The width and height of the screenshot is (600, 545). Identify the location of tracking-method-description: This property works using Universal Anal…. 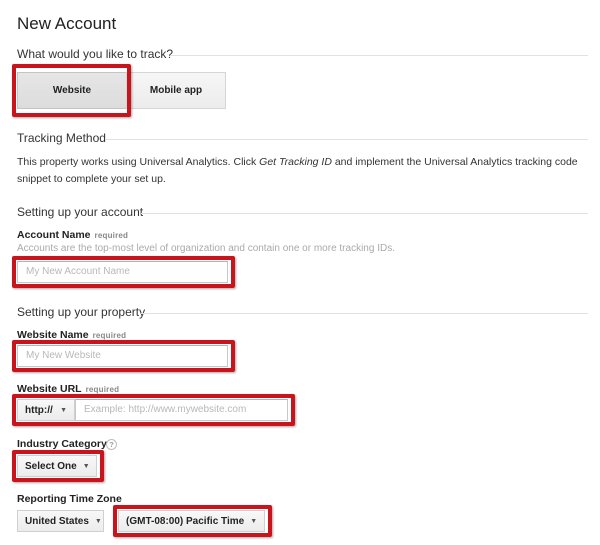
(297, 170).